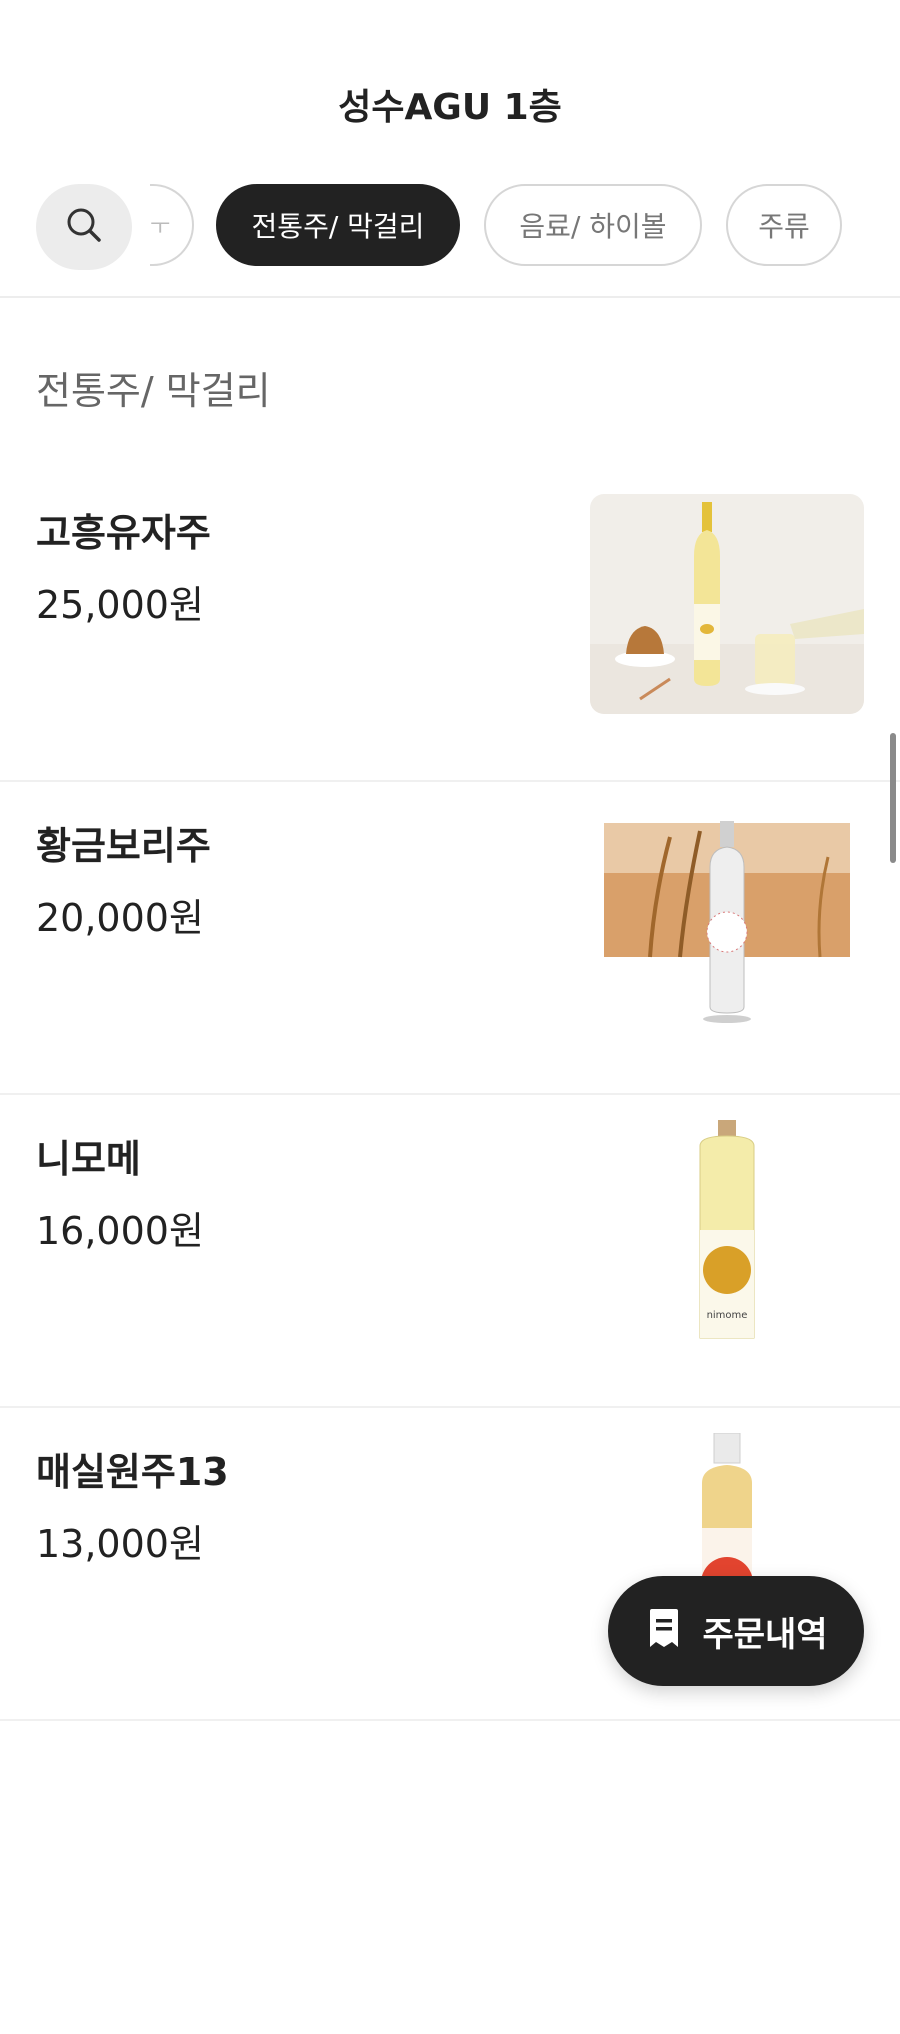  I want to click on search-icon, so click(84, 227).